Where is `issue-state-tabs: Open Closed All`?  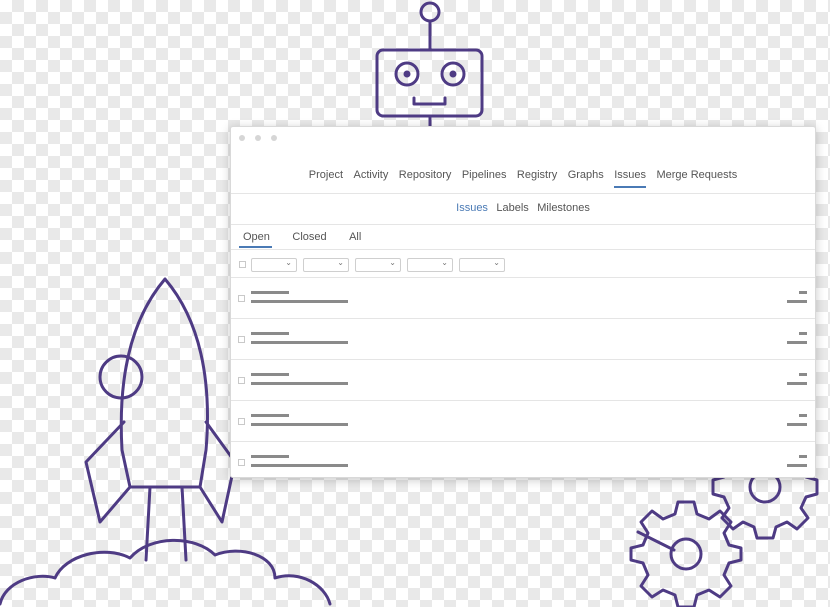 issue-state-tabs: Open Closed All is located at coordinates (307, 238).